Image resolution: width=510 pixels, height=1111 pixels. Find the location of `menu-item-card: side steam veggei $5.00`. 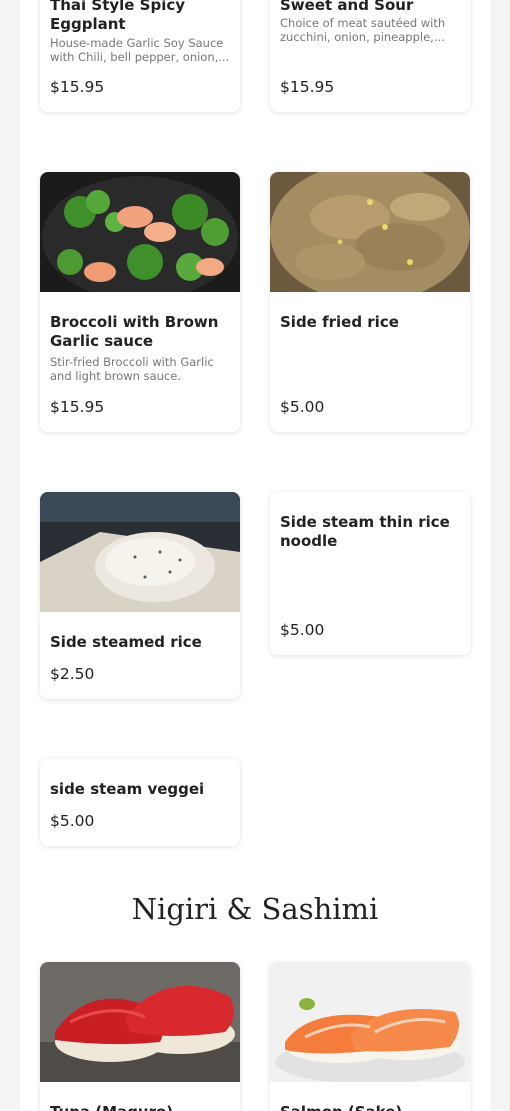

menu-item-card: side steam veggei $5.00 is located at coordinates (140, 802).